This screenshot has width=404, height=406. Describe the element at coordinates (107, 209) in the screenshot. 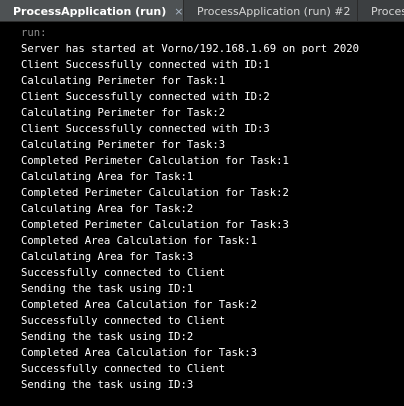

I see `console-line: Calculating Area for Task:2` at that location.